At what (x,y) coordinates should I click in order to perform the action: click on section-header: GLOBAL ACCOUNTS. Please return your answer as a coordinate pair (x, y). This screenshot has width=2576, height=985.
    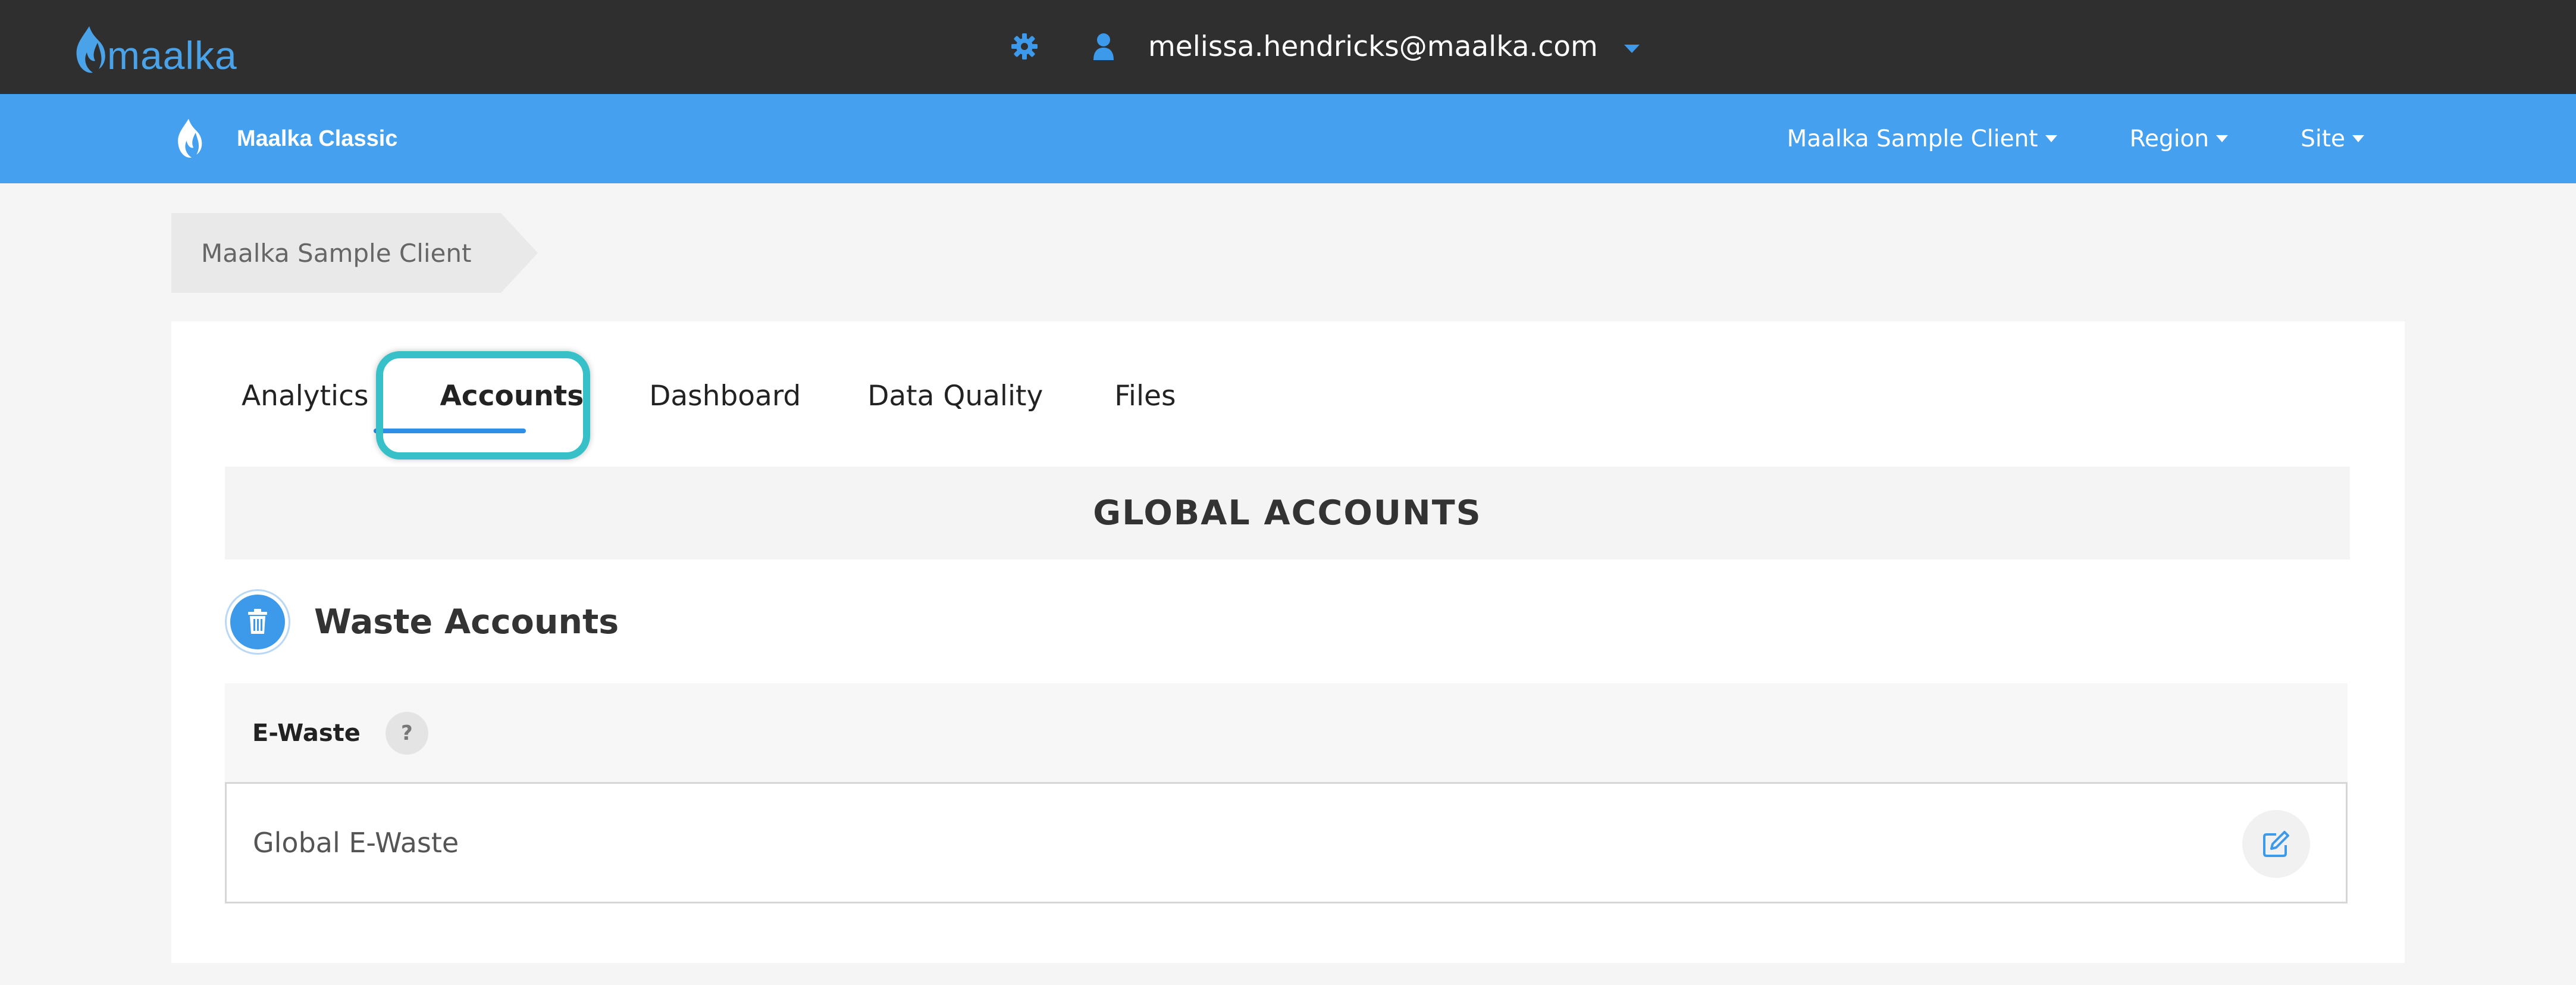
    Looking at the image, I should click on (1288, 513).